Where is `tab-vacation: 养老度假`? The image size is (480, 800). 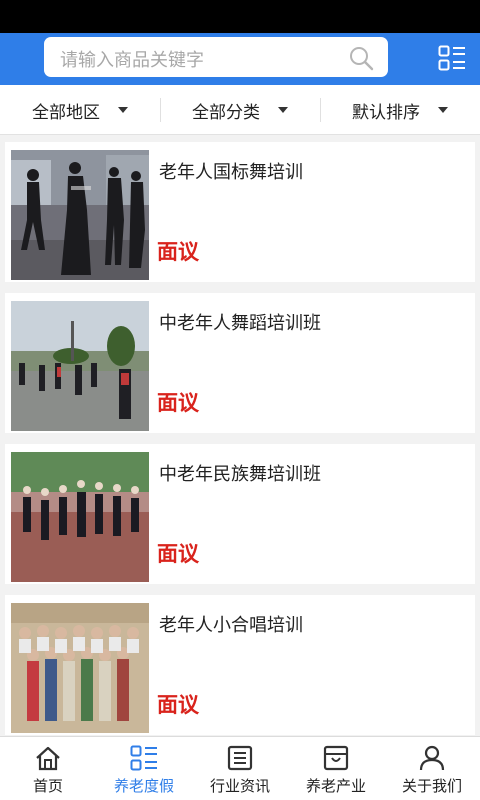
tab-vacation: 养老度假 is located at coordinates (144, 768).